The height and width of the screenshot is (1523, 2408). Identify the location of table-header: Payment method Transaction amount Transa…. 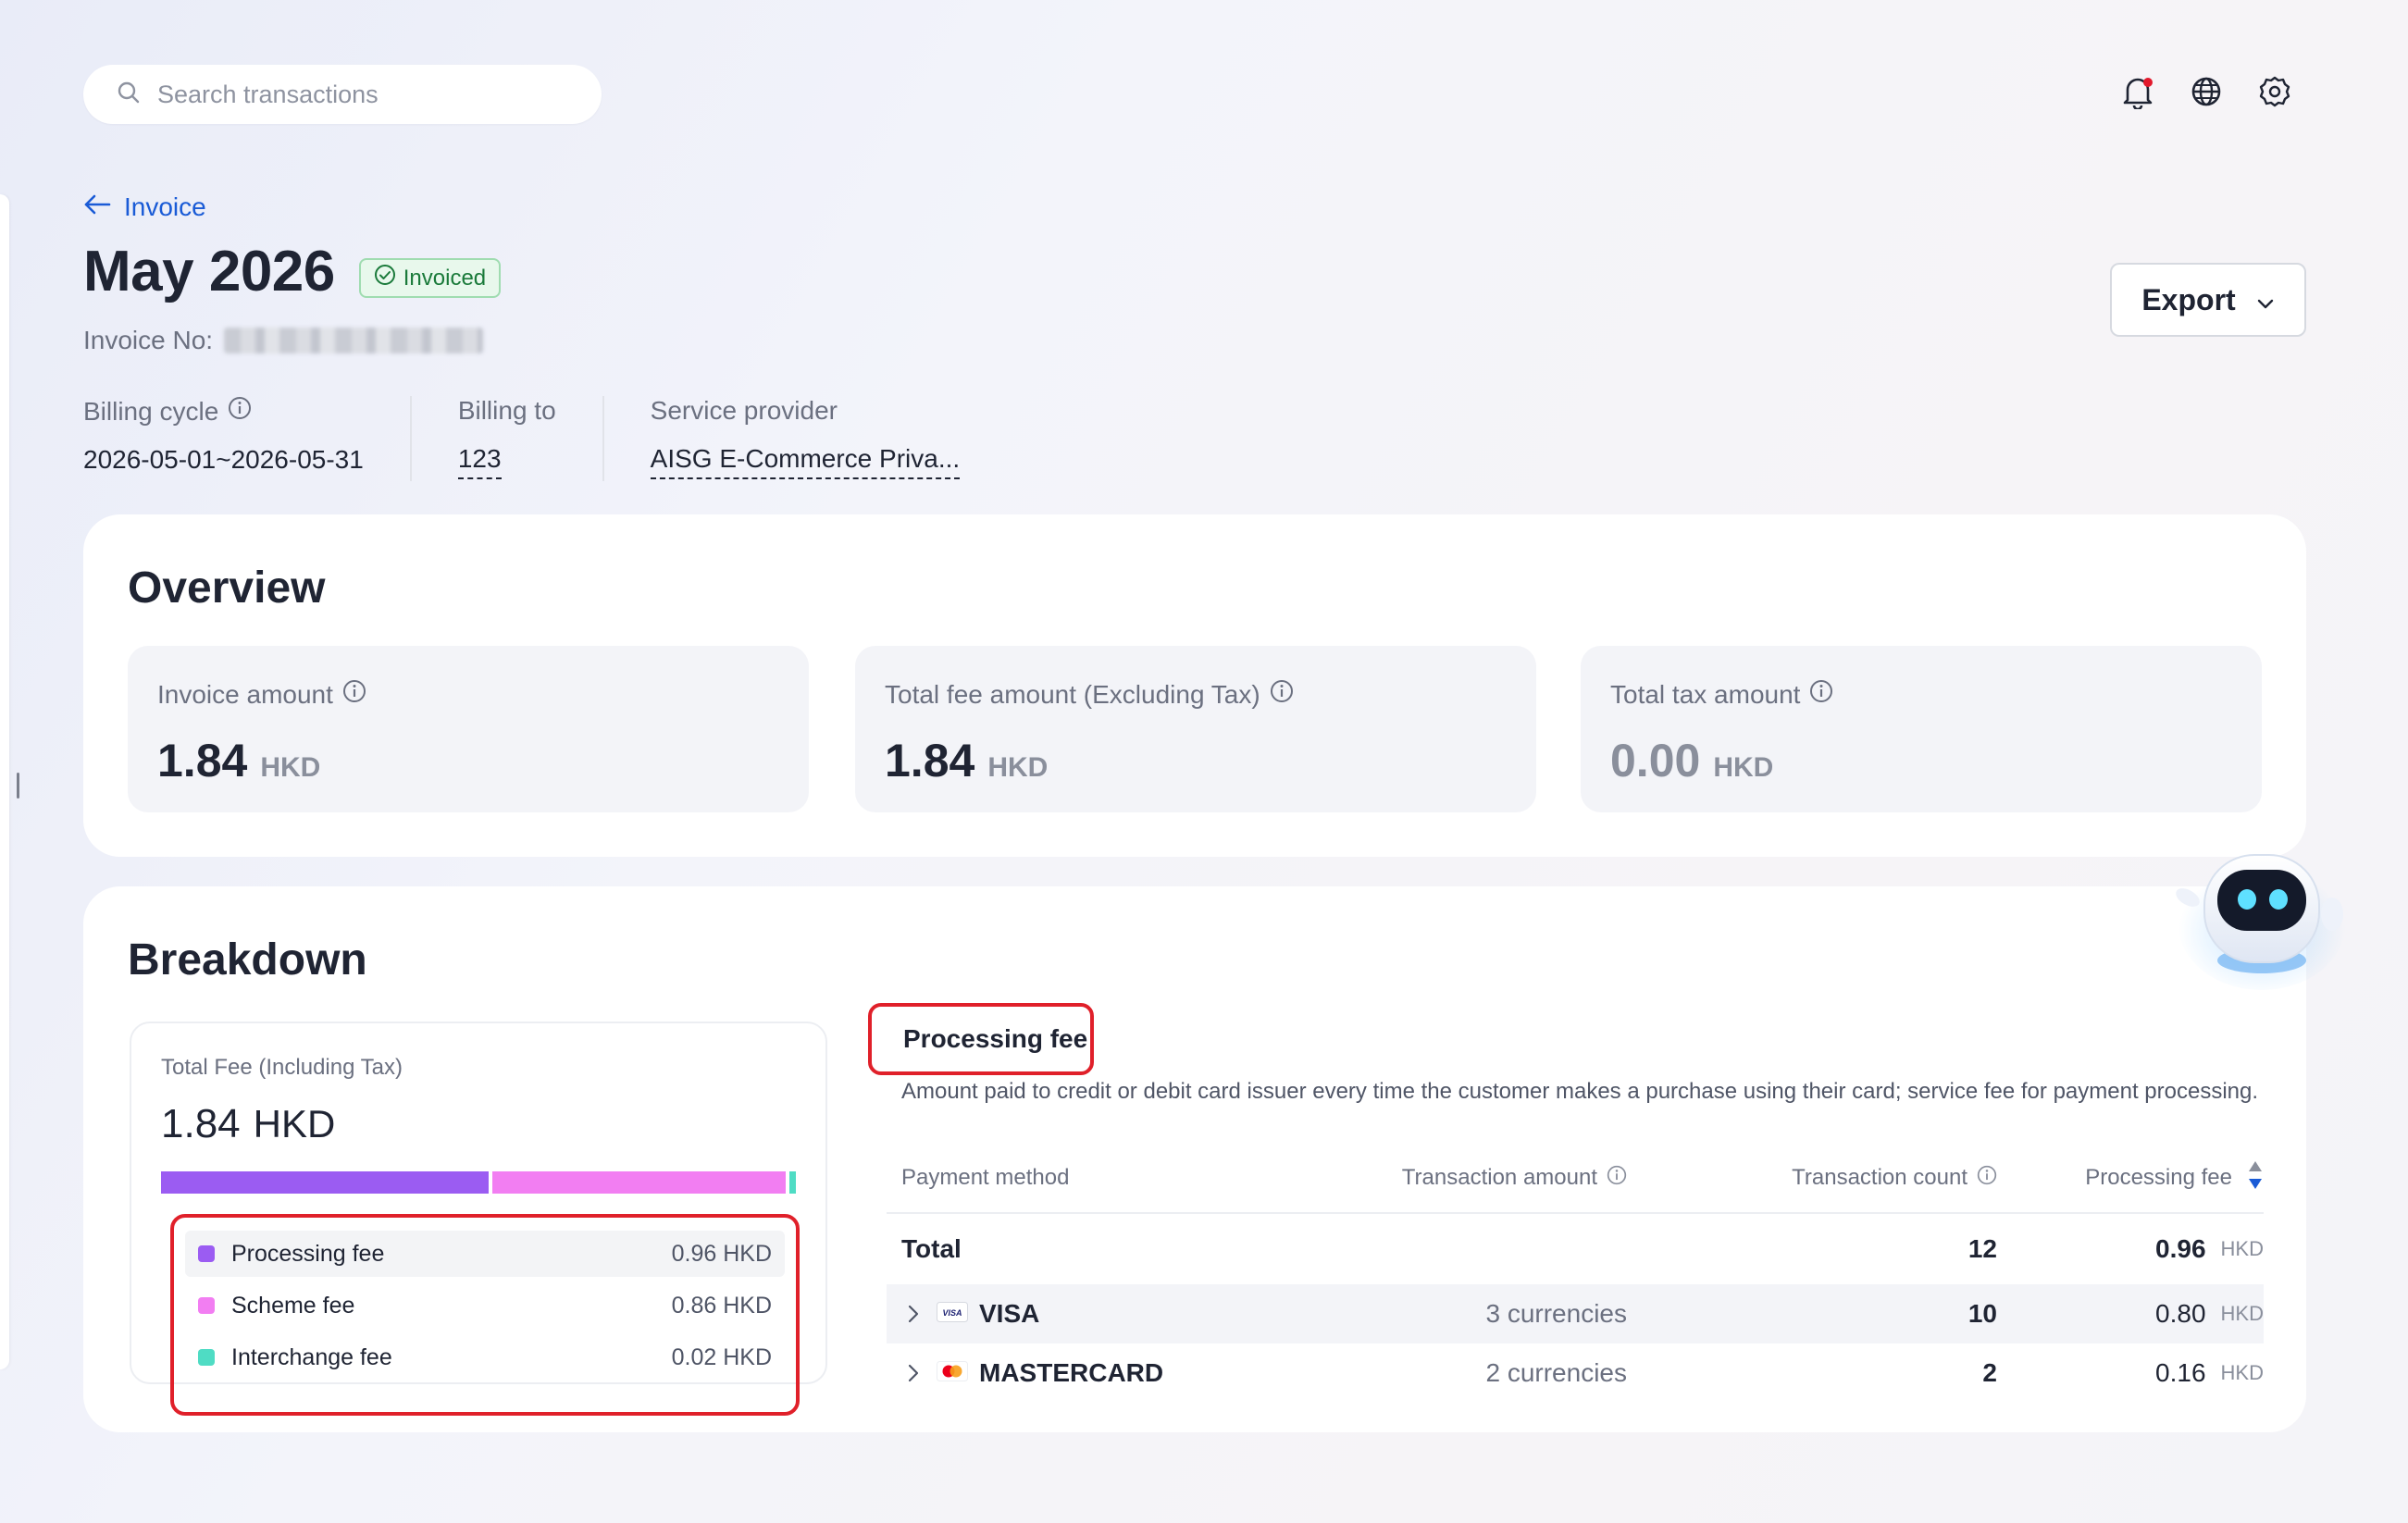
(1575, 1179).